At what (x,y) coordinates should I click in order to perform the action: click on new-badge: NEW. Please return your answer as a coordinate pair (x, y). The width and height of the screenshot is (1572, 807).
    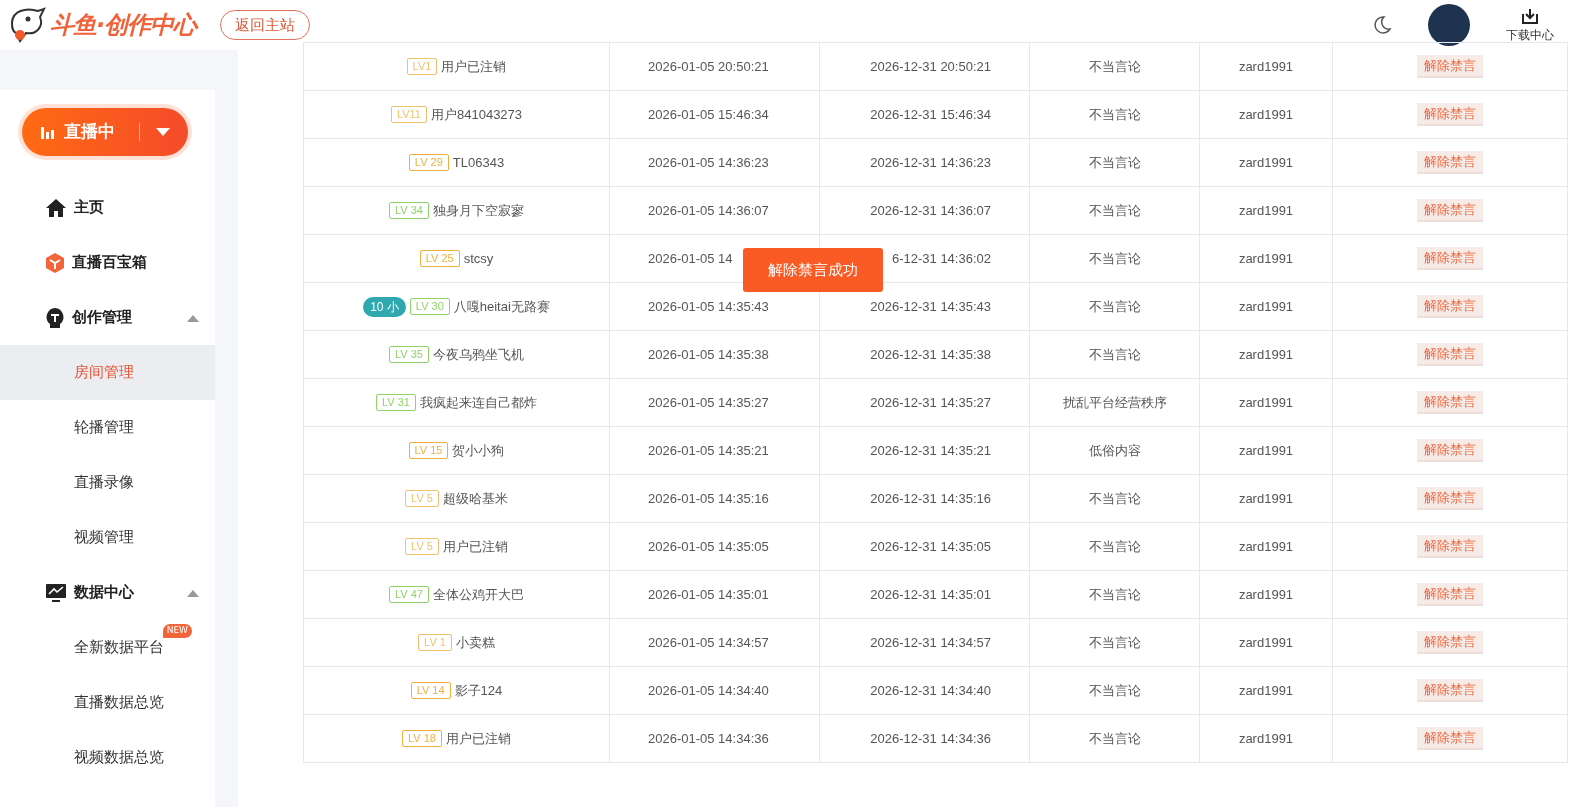
    Looking at the image, I should click on (177, 631).